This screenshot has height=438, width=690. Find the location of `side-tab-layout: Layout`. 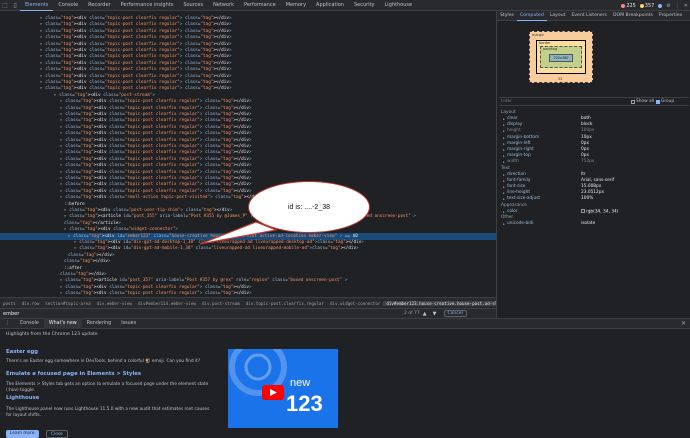

side-tab-layout: Layout is located at coordinates (558, 16).